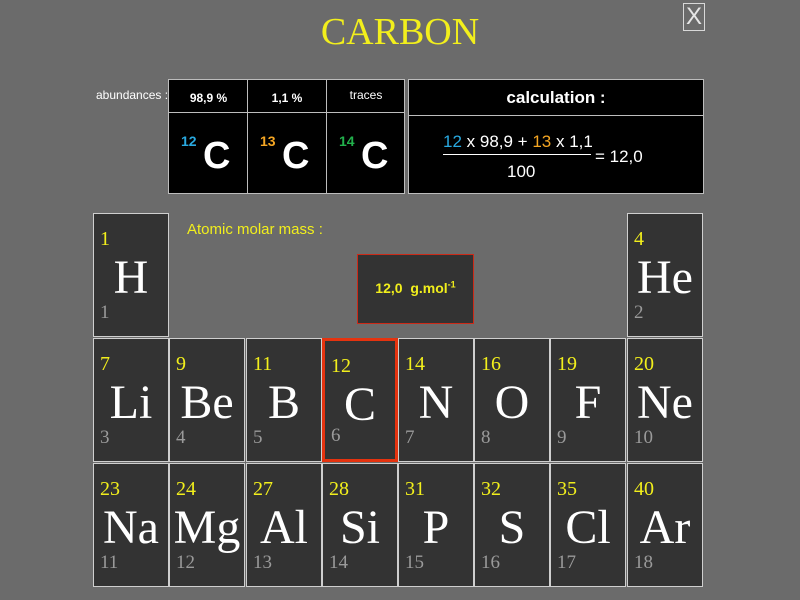 The image size is (800, 600). What do you see at coordinates (105, 239) in the screenshot?
I see `element-mass: 1` at bounding box center [105, 239].